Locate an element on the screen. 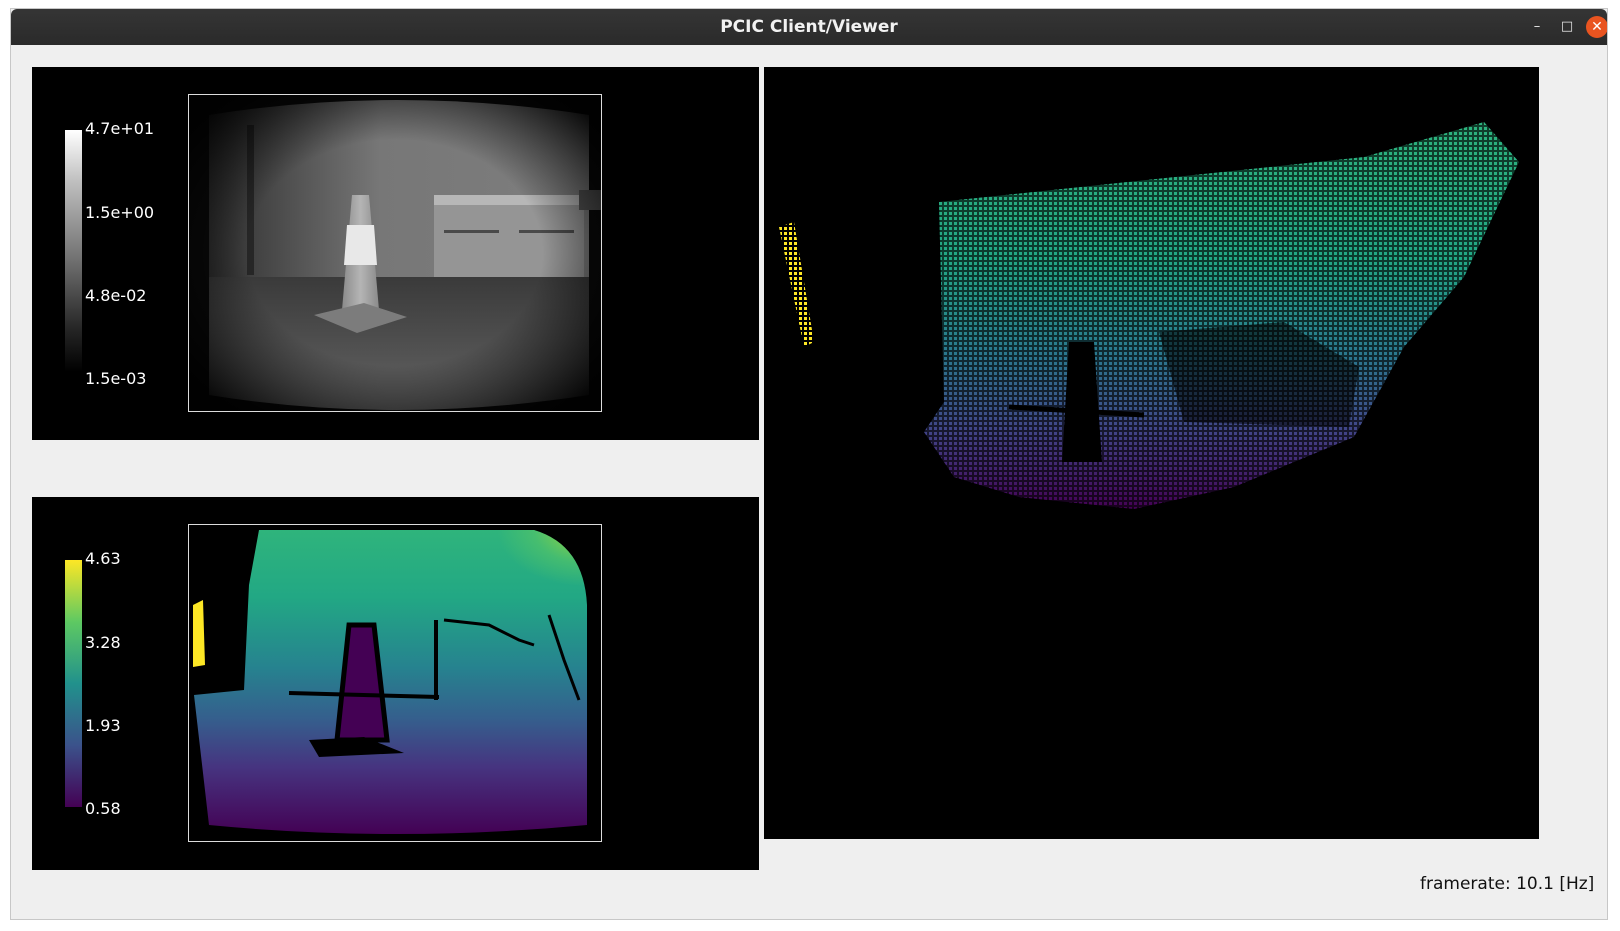 The image size is (1620, 931). amplitude-colorbar is located at coordinates (73, 251).